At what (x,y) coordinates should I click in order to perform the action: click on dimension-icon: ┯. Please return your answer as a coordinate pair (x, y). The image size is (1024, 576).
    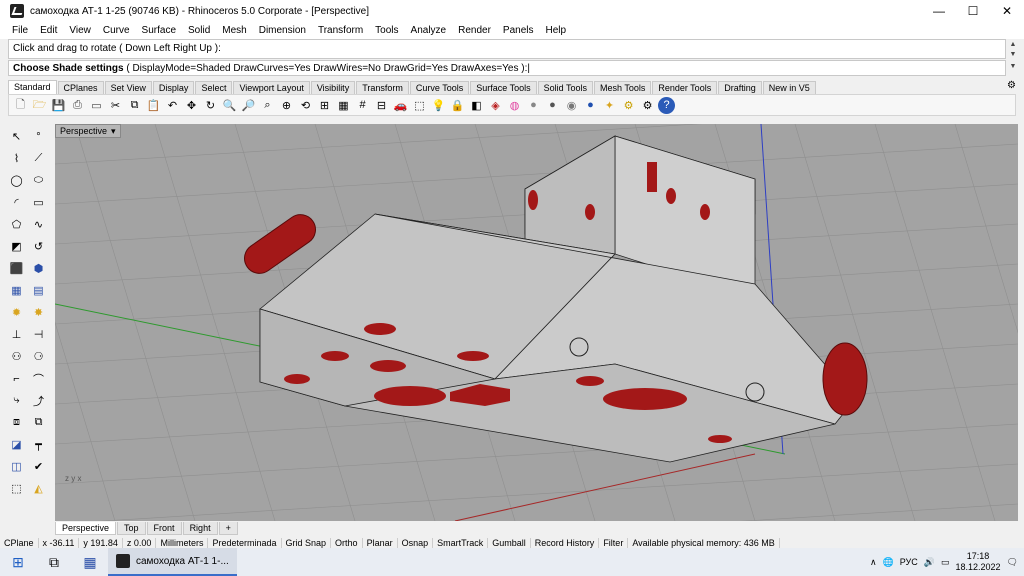
    Looking at the image, I should click on (38, 444).